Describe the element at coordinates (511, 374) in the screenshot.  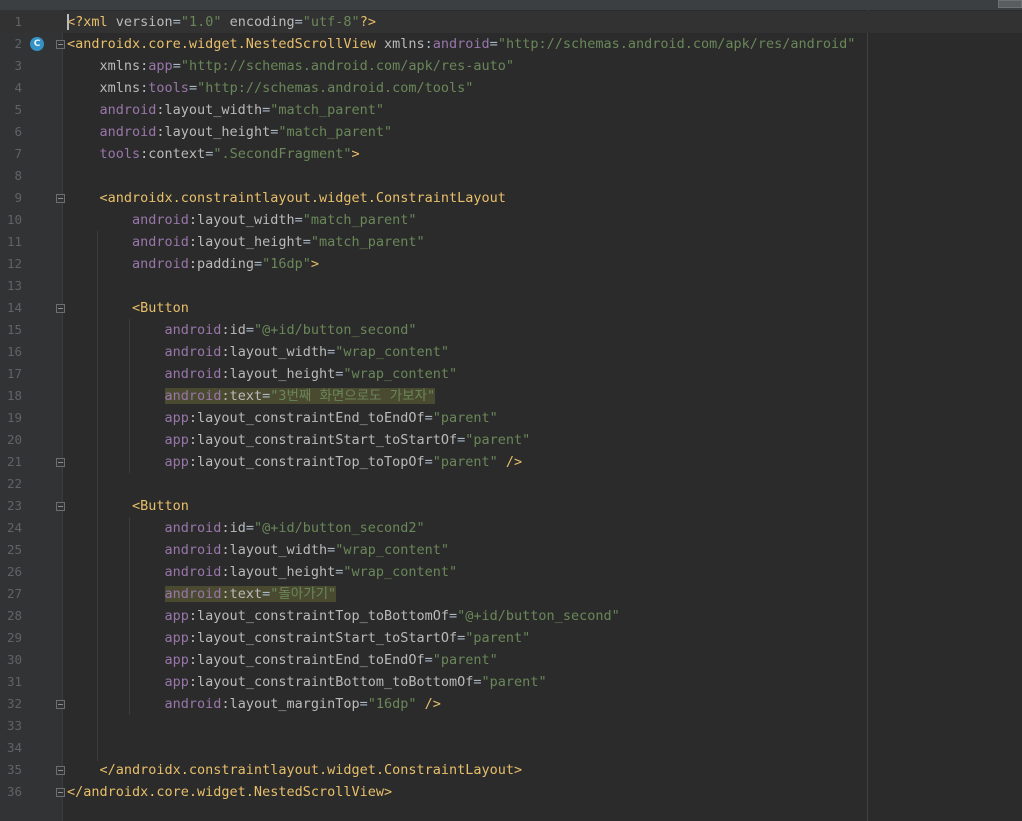
I see `code-line: 17 android:layout_height="wrap_content"` at that location.